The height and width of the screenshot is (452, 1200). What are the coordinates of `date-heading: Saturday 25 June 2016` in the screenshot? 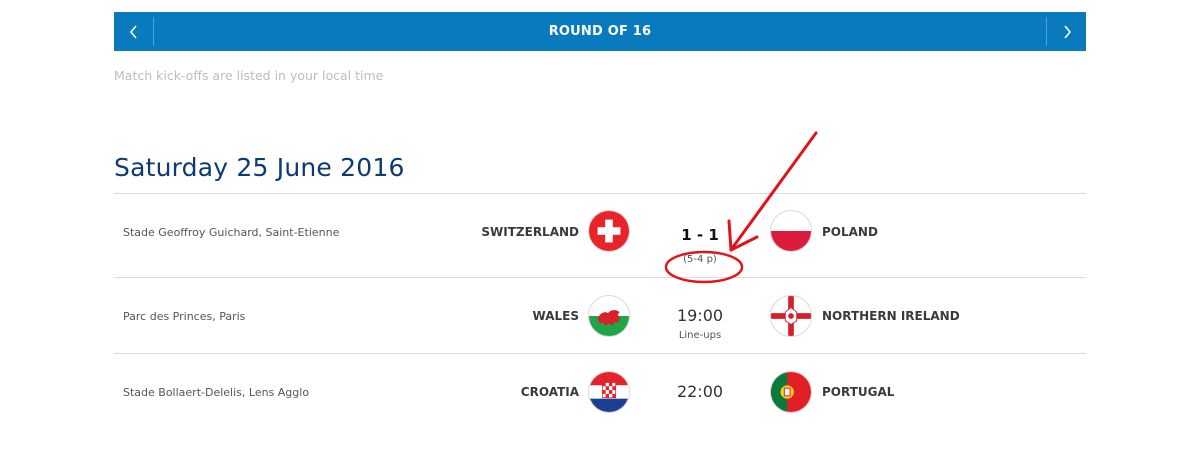 It's located at (259, 167).